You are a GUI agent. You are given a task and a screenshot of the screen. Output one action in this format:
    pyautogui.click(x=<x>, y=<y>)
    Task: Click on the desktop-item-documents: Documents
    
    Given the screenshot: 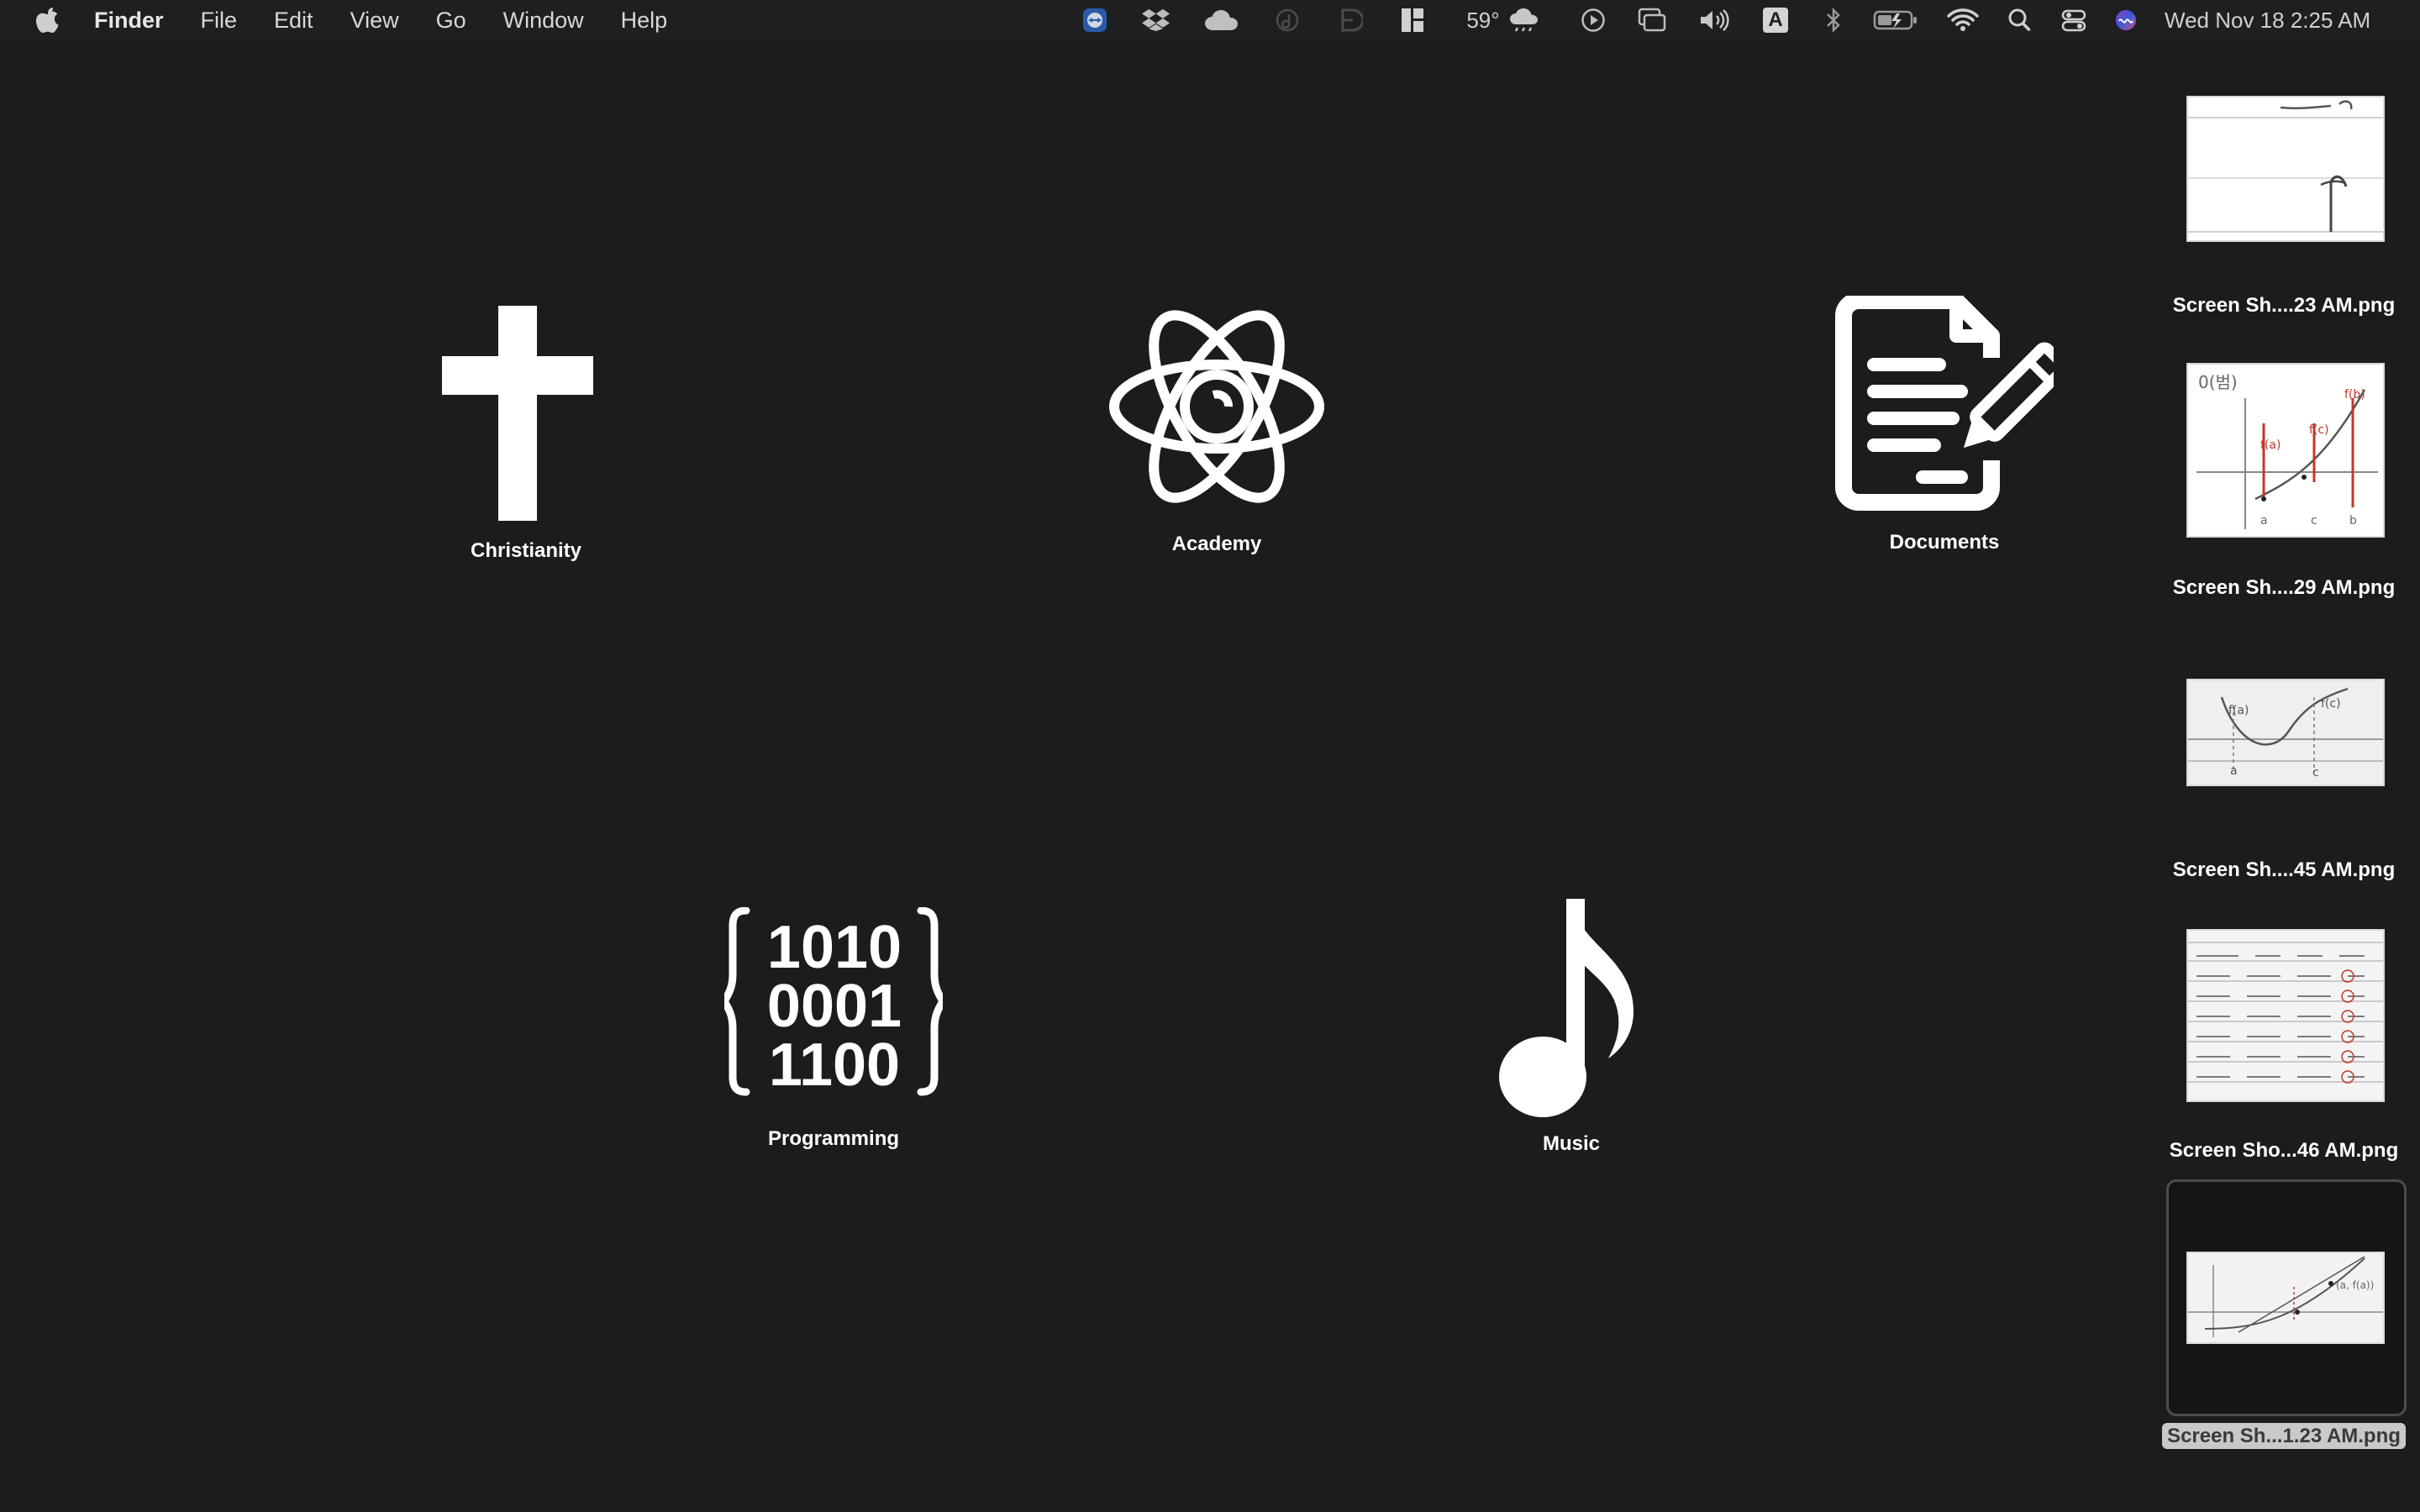 What is the action you would take?
    pyautogui.click(x=1944, y=426)
    